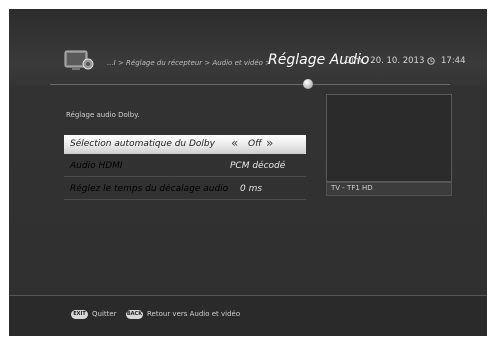 This screenshot has height=345, width=497. I want to click on channel-caption: TV - TF1 HD, so click(389, 189).